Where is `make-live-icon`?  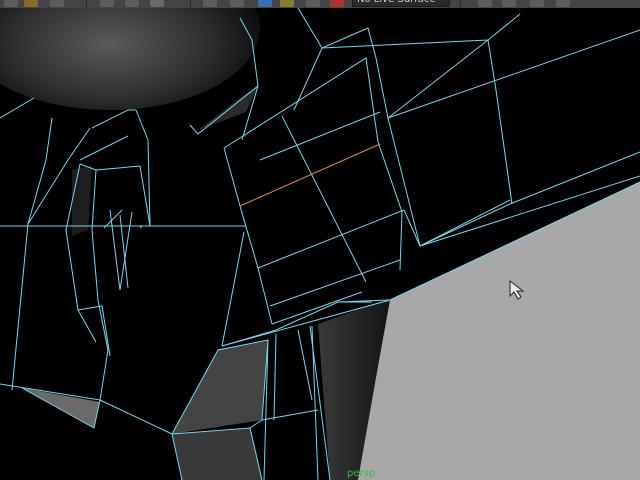 make-live-icon is located at coordinates (313, 3).